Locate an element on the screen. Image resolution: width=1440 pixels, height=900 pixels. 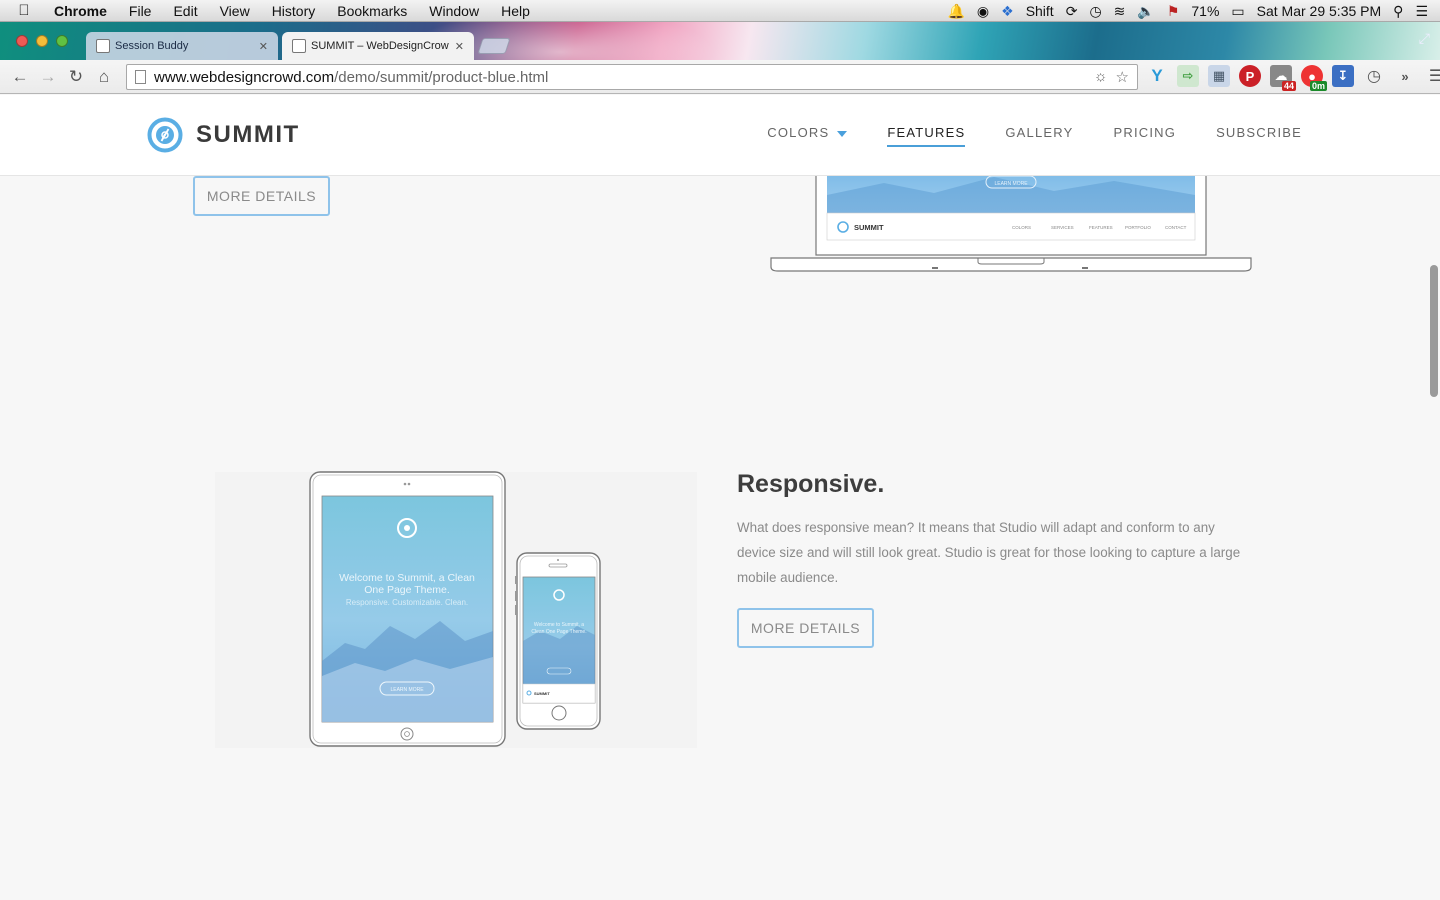
site-logo: SUMMIT is located at coordinates (223, 135).